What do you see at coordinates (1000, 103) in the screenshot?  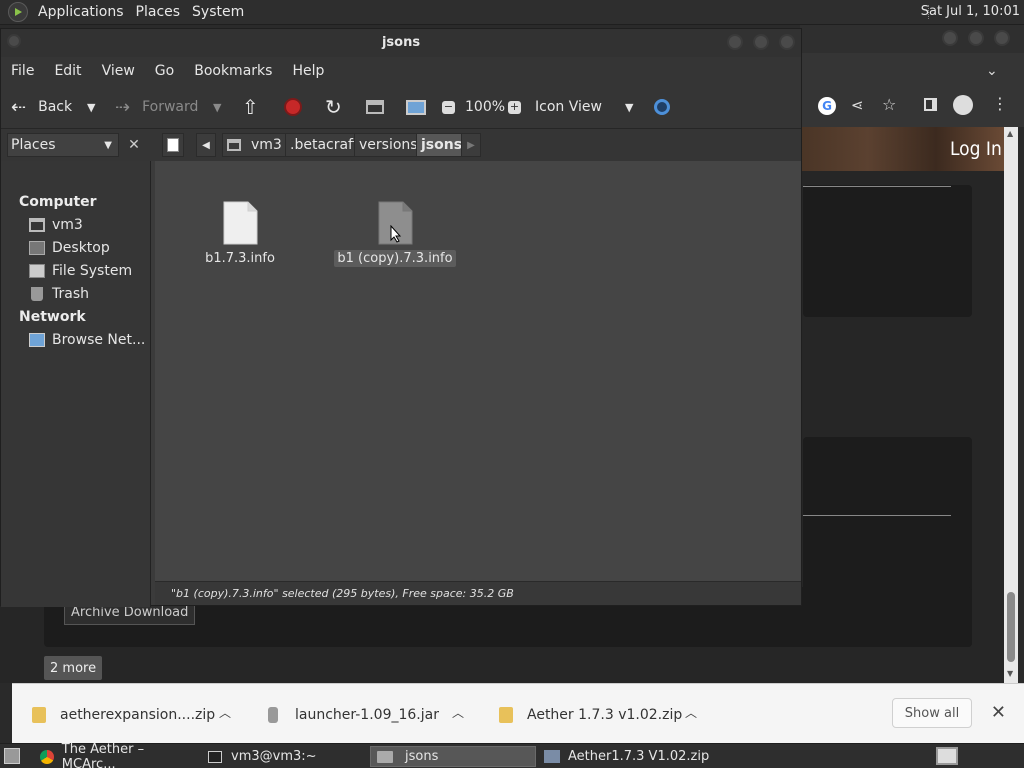 I see `chrome-menu-icon: ⋮` at bounding box center [1000, 103].